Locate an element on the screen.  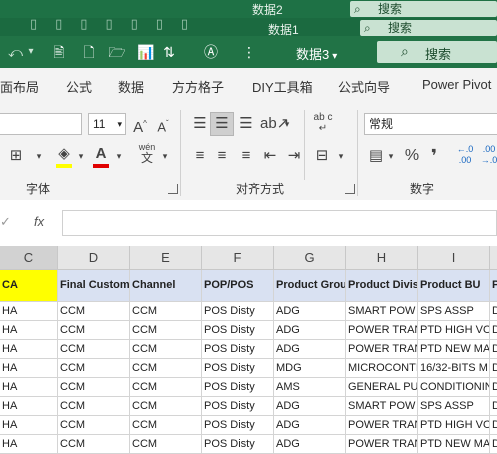
tab-page-layout: 面布局 is located at coordinates (19, 86).